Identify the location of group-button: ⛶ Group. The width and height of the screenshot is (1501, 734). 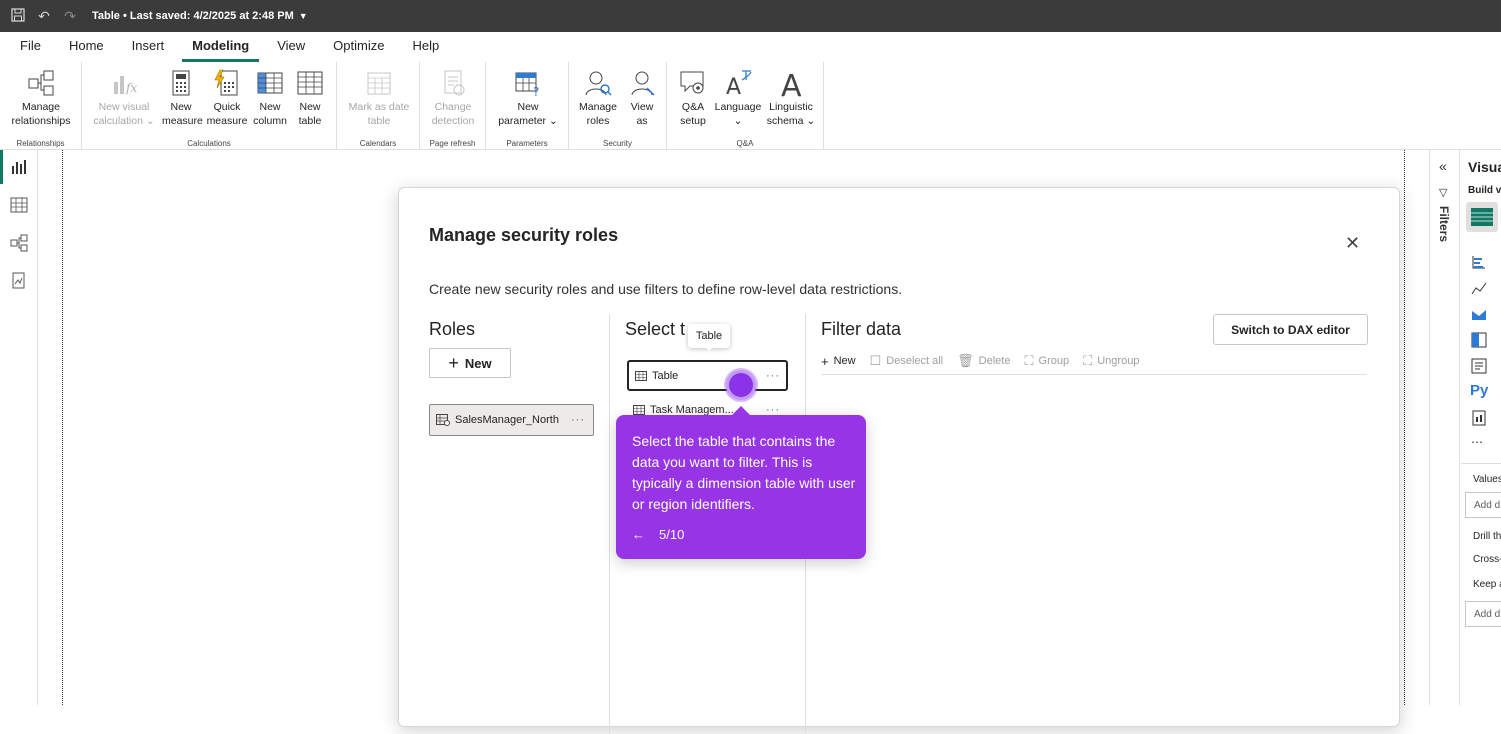
(1046, 361).